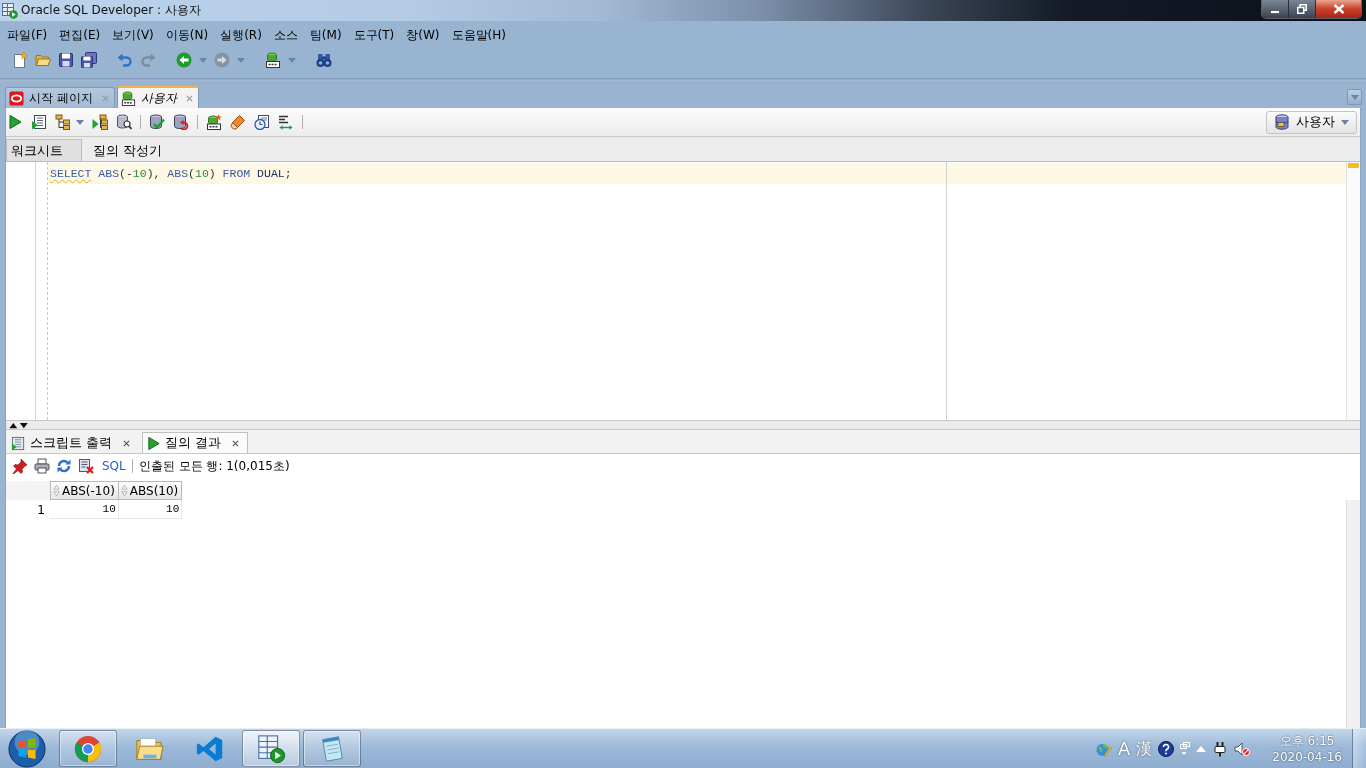 The width and height of the screenshot is (1366, 768). I want to click on sql-link: SQL, so click(114, 466).